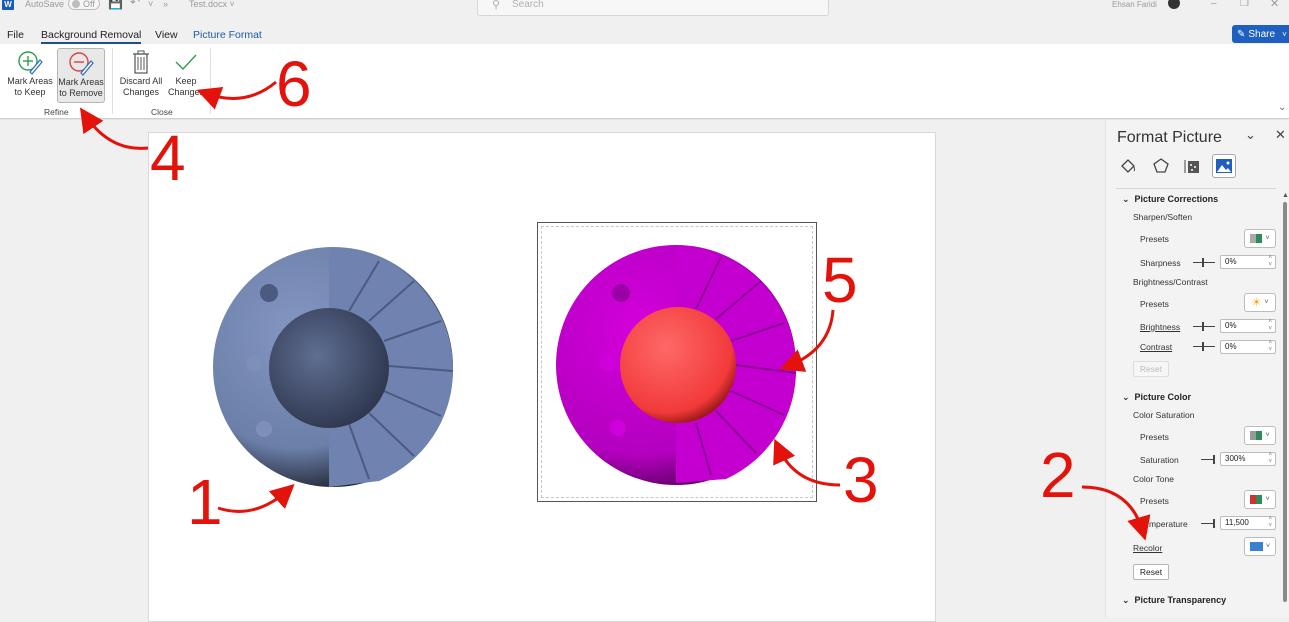 The image size is (1289, 622). Describe the element at coordinates (1208, 459) in the screenshot. I see `saturation-slider` at that location.